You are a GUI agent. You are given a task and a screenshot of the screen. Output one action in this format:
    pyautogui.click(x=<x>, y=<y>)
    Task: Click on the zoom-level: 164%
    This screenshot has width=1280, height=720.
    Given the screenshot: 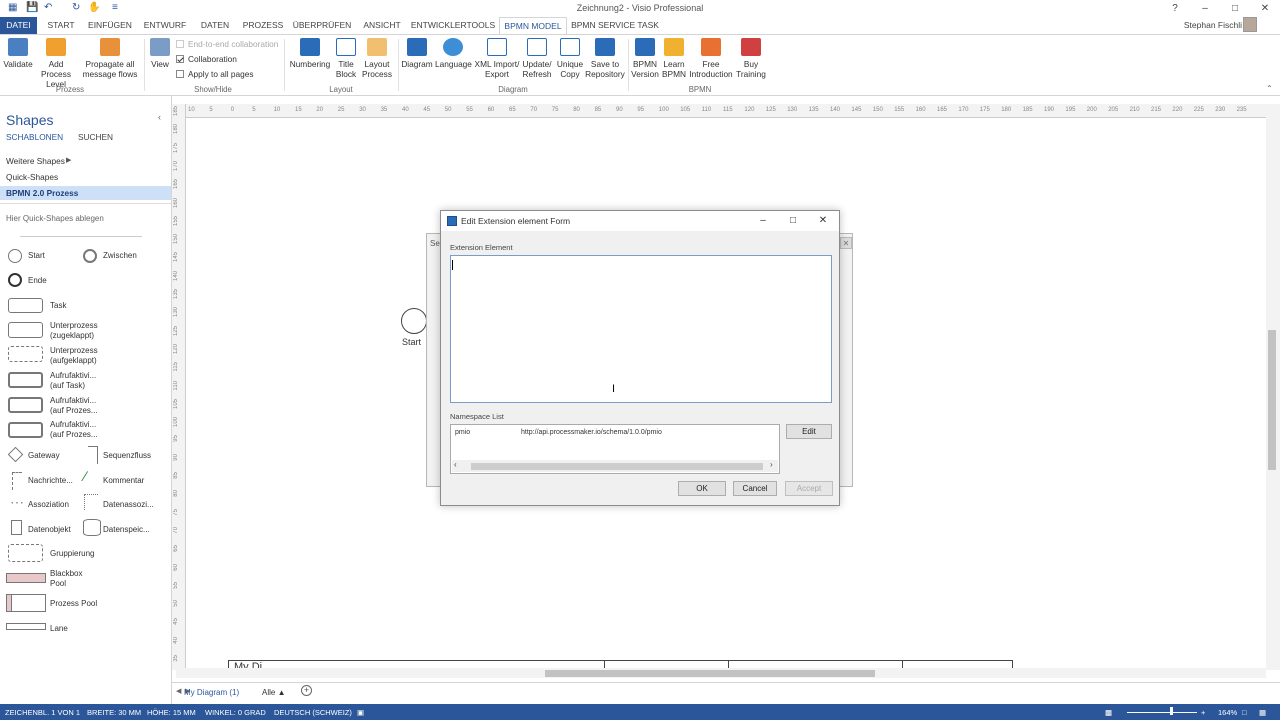 What is the action you would take?
    pyautogui.click(x=1227, y=712)
    